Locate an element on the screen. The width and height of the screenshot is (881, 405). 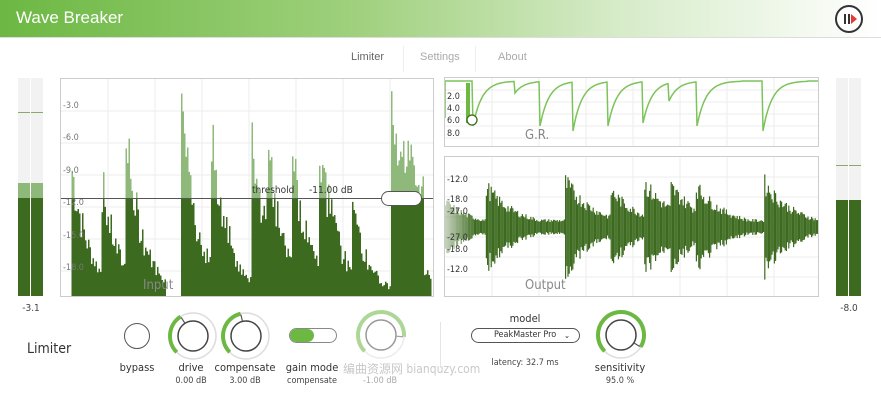
y-tick: -18.0 is located at coordinates (73, 268).